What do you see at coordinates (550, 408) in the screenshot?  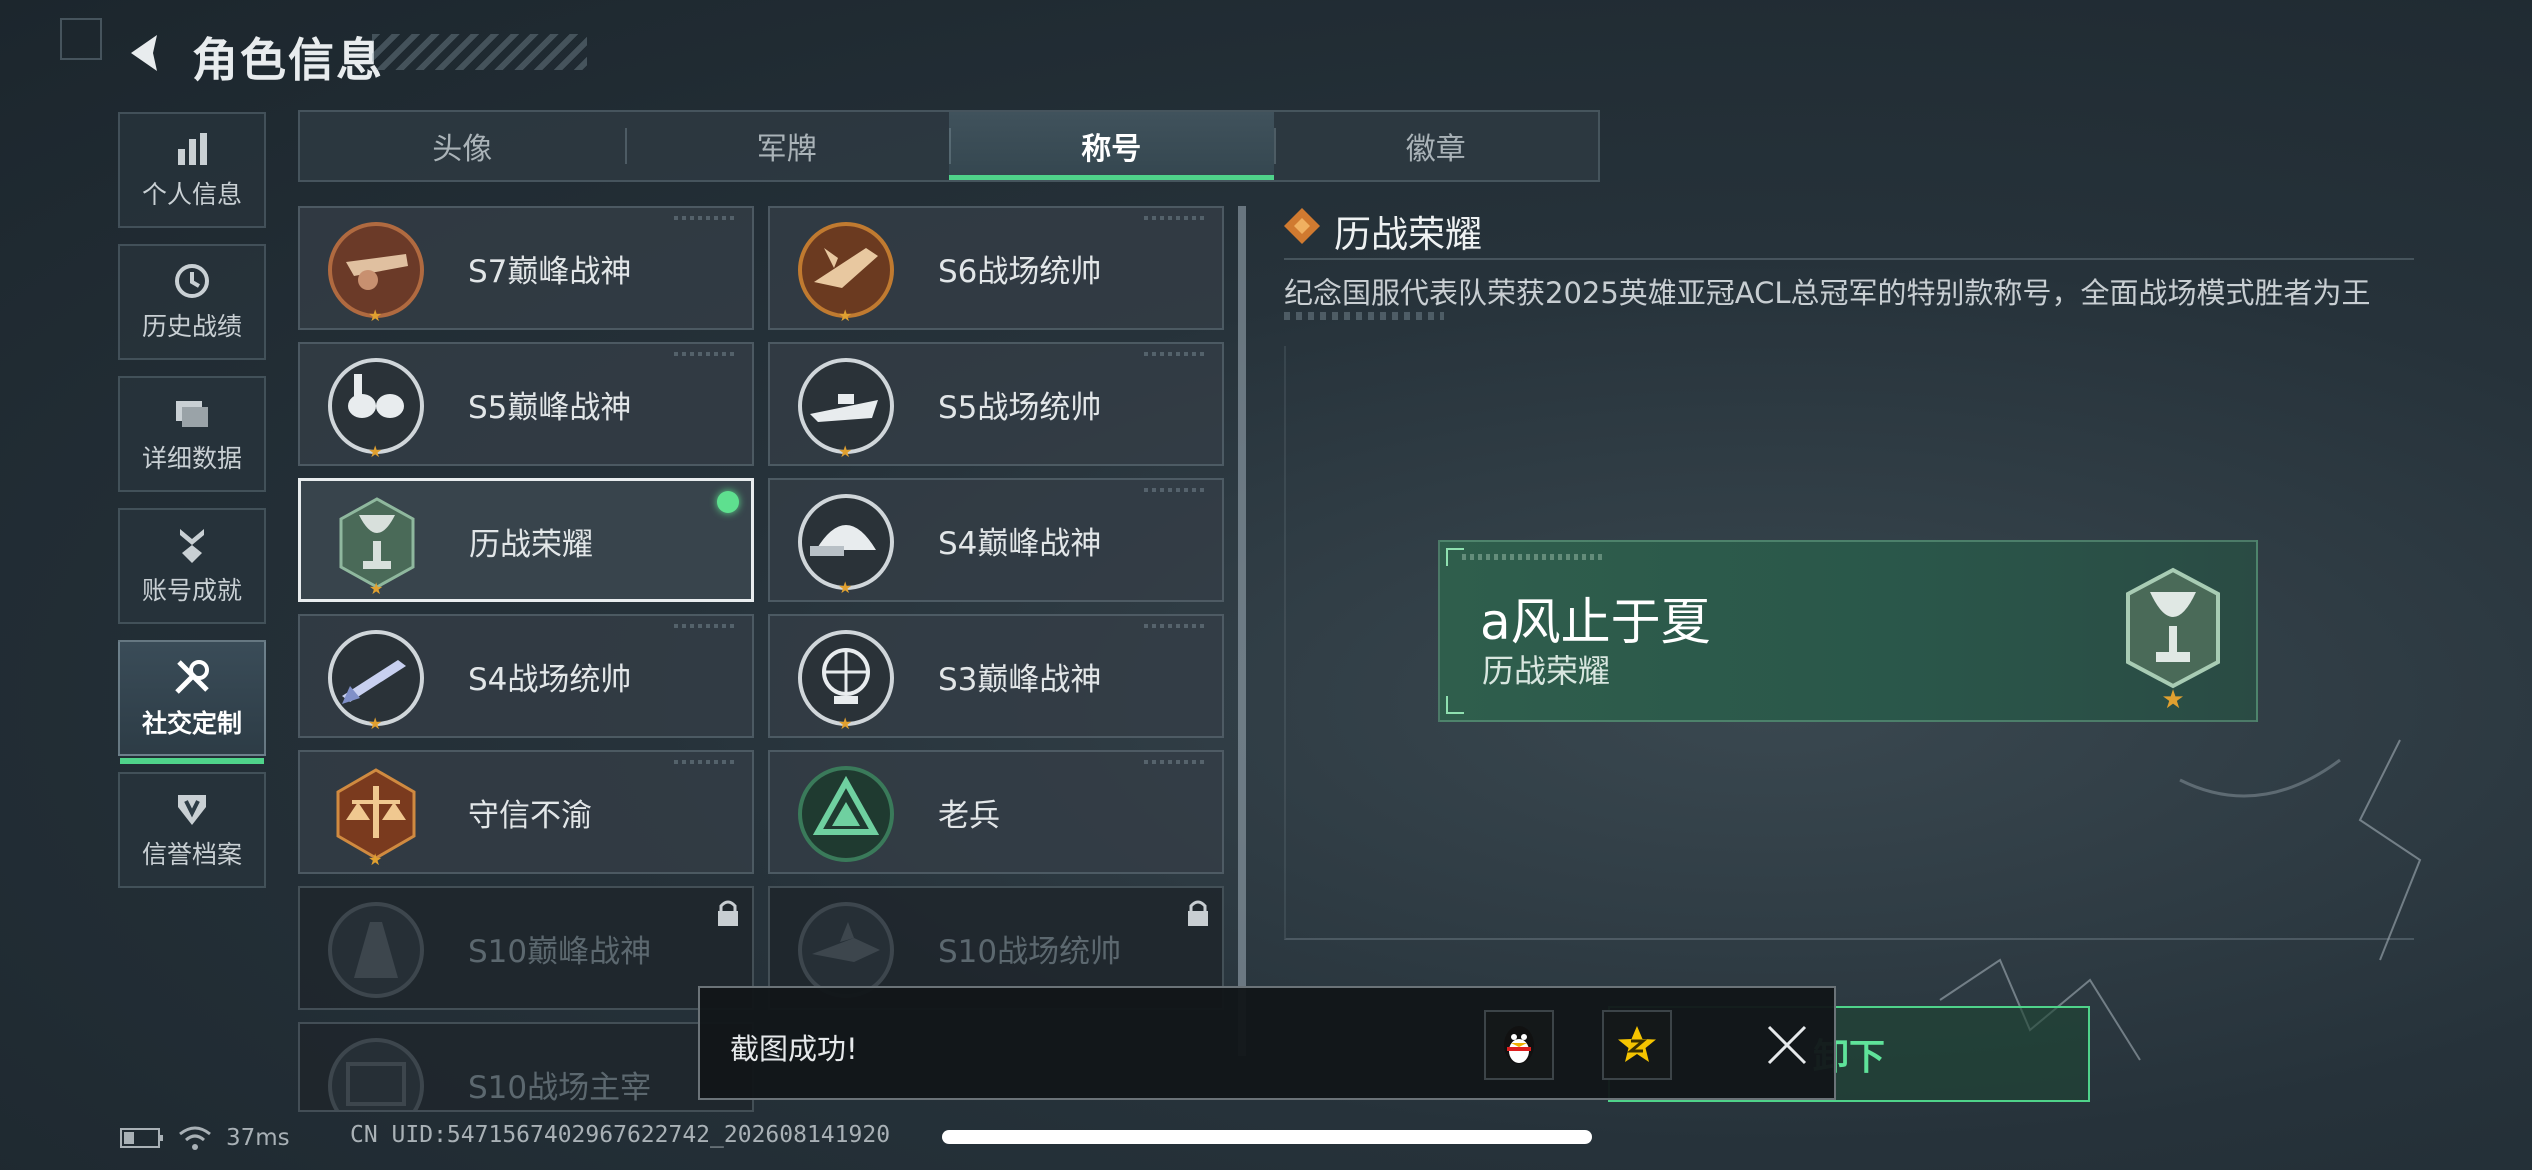 I see `title-name: S5巅峰战神` at bounding box center [550, 408].